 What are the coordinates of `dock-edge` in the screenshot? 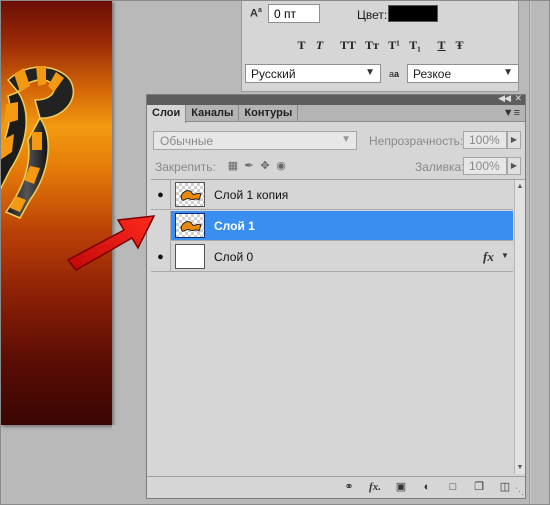 It's located at (530, 252).